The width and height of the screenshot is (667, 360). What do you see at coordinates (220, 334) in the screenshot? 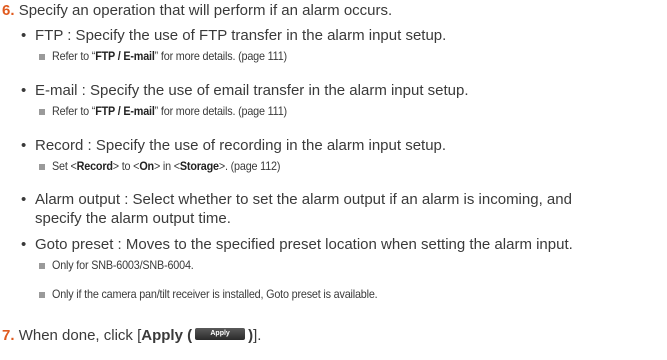
I see `apply-button: Apply` at bounding box center [220, 334].